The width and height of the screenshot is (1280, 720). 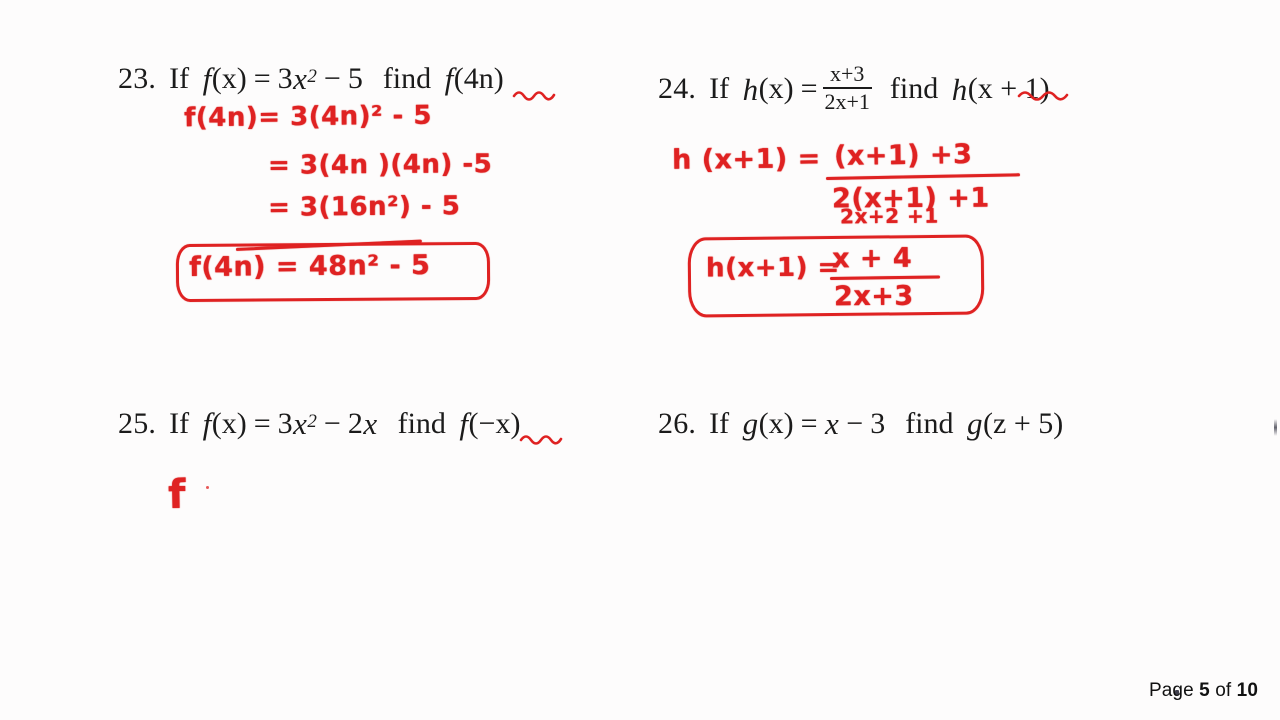 What do you see at coordinates (207, 78) in the screenshot?
I see `problem-23-fn-name: f` at bounding box center [207, 78].